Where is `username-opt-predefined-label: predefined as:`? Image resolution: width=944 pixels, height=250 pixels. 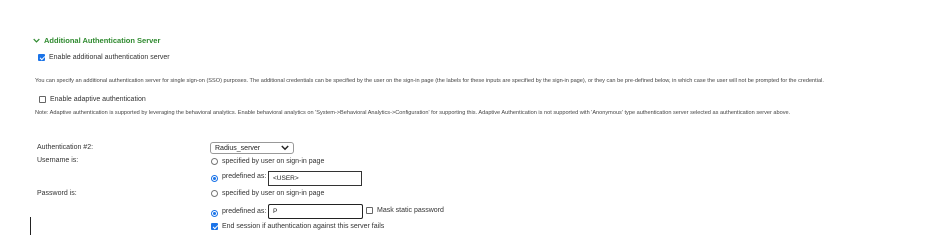 username-opt-predefined-label: predefined as: is located at coordinates (244, 176).